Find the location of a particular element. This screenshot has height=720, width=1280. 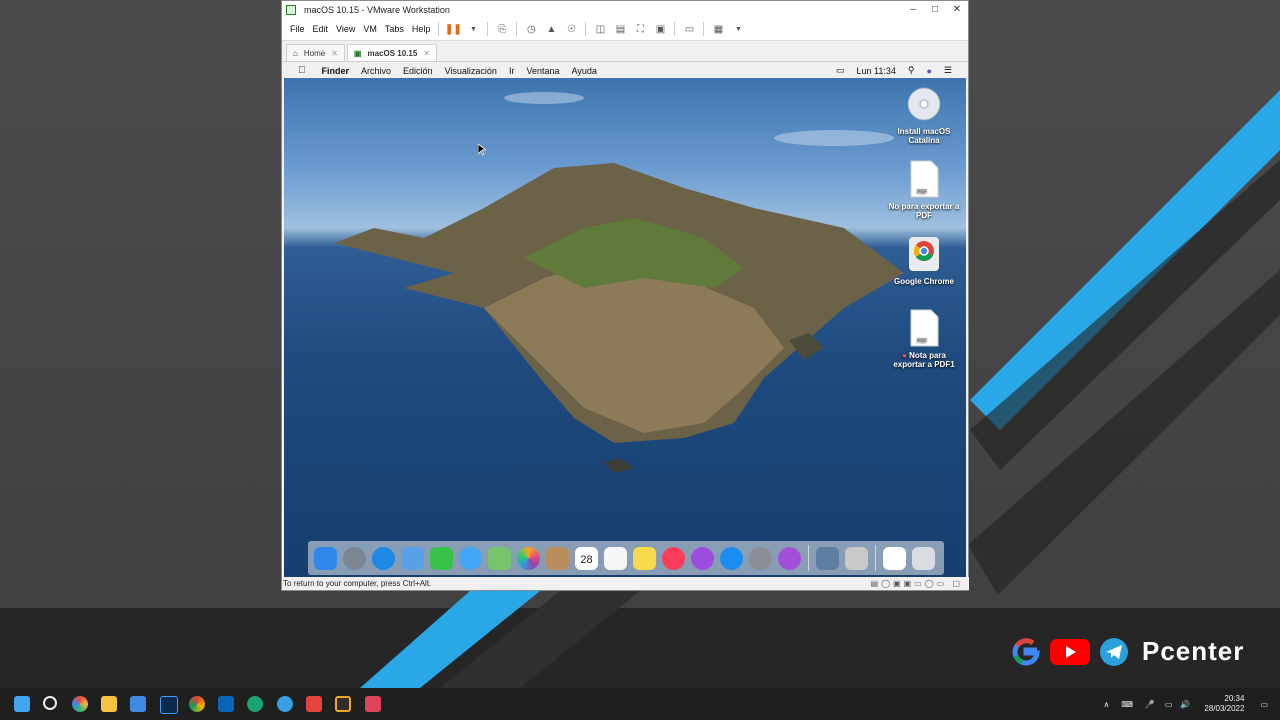

desktop-icon-label: ● Nota para exportar a PDF1 is located at coordinates (924, 360).